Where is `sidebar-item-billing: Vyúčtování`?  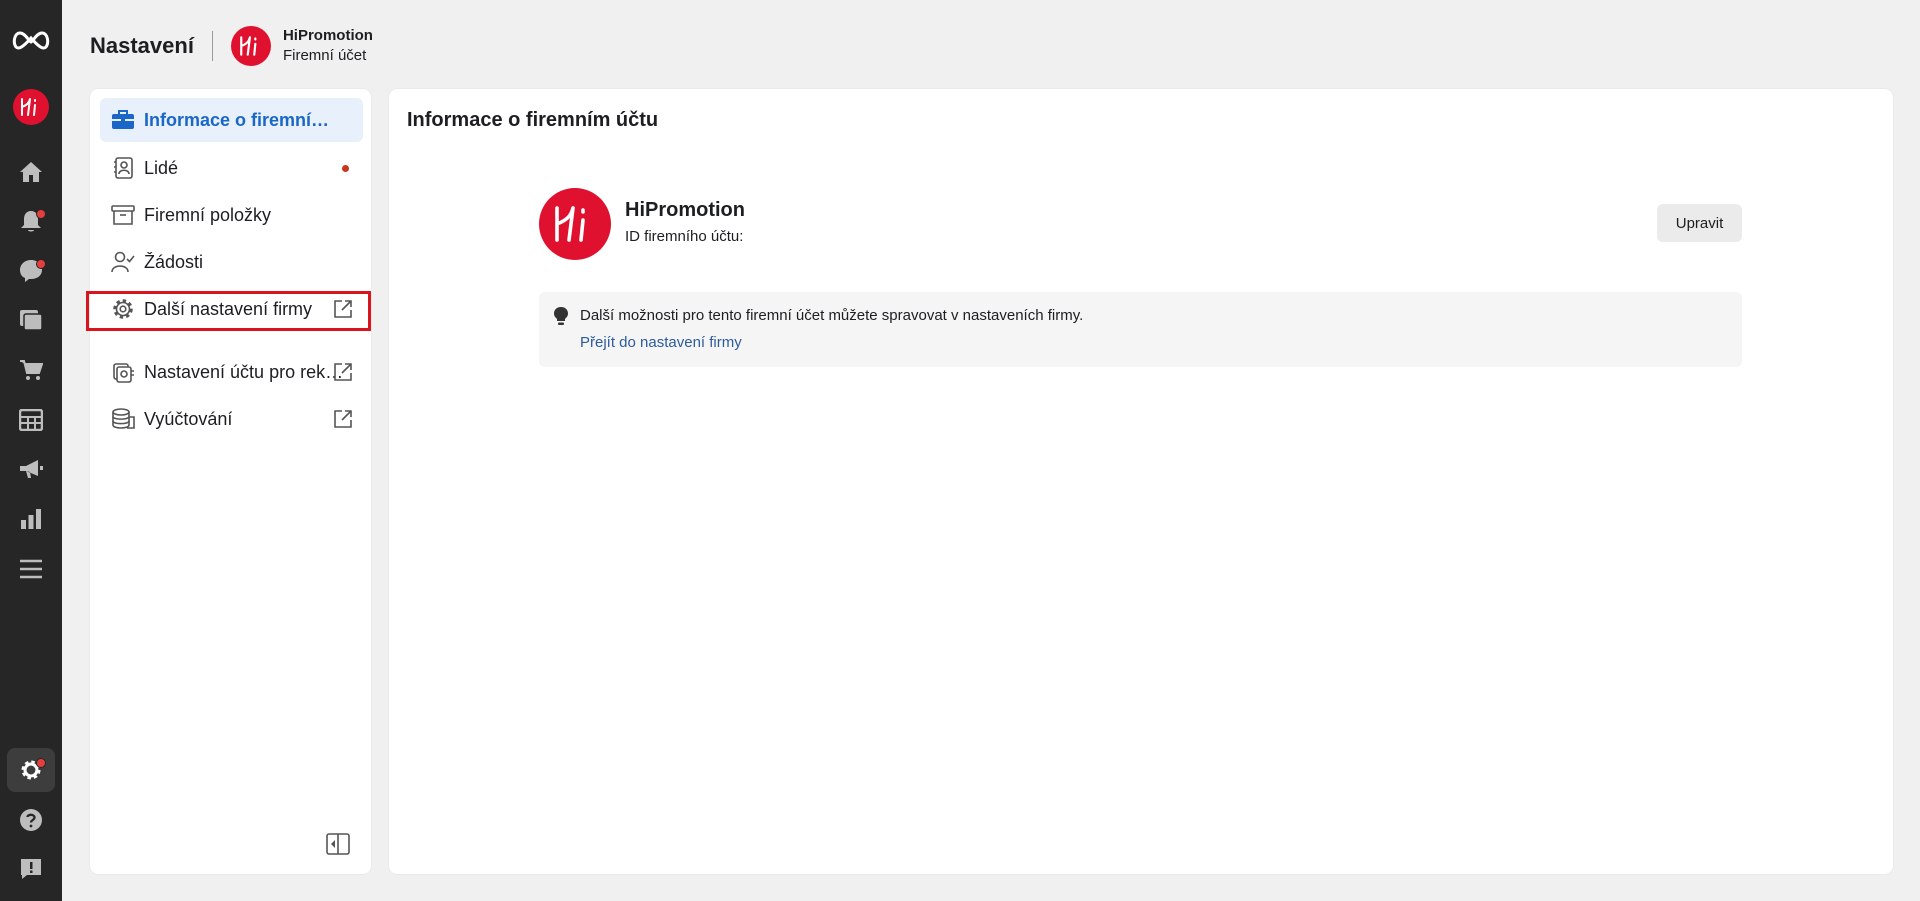 sidebar-item-billing: Vyúčtování is located at coordinates (231, 419).